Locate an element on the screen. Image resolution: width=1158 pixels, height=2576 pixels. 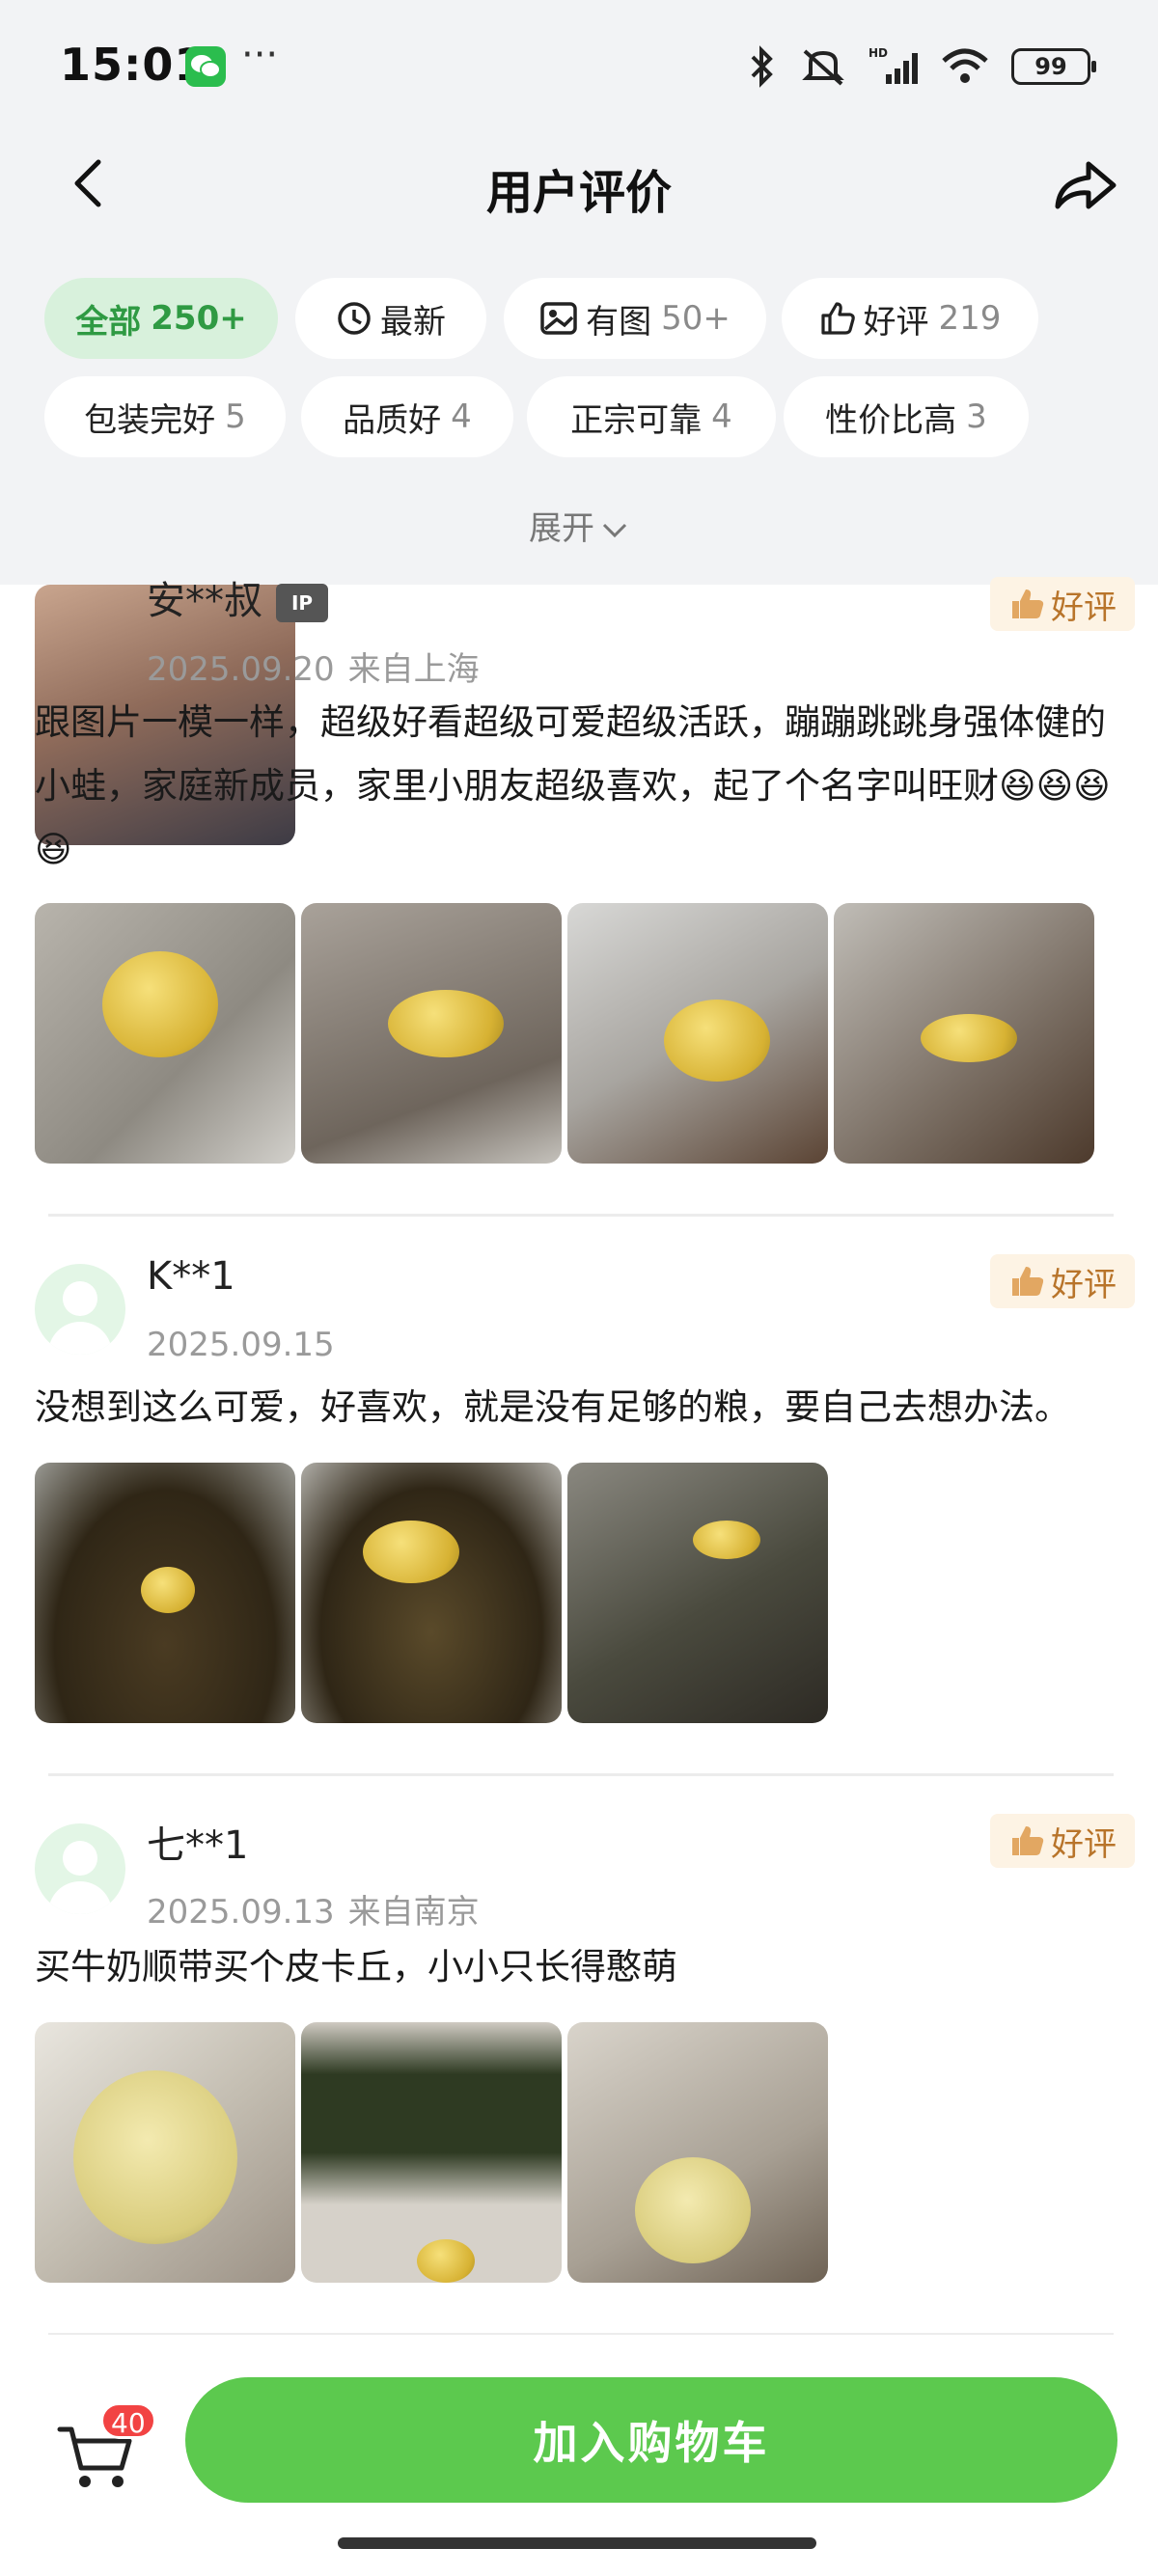
wechat-icon is located at coordinates (205, 66).